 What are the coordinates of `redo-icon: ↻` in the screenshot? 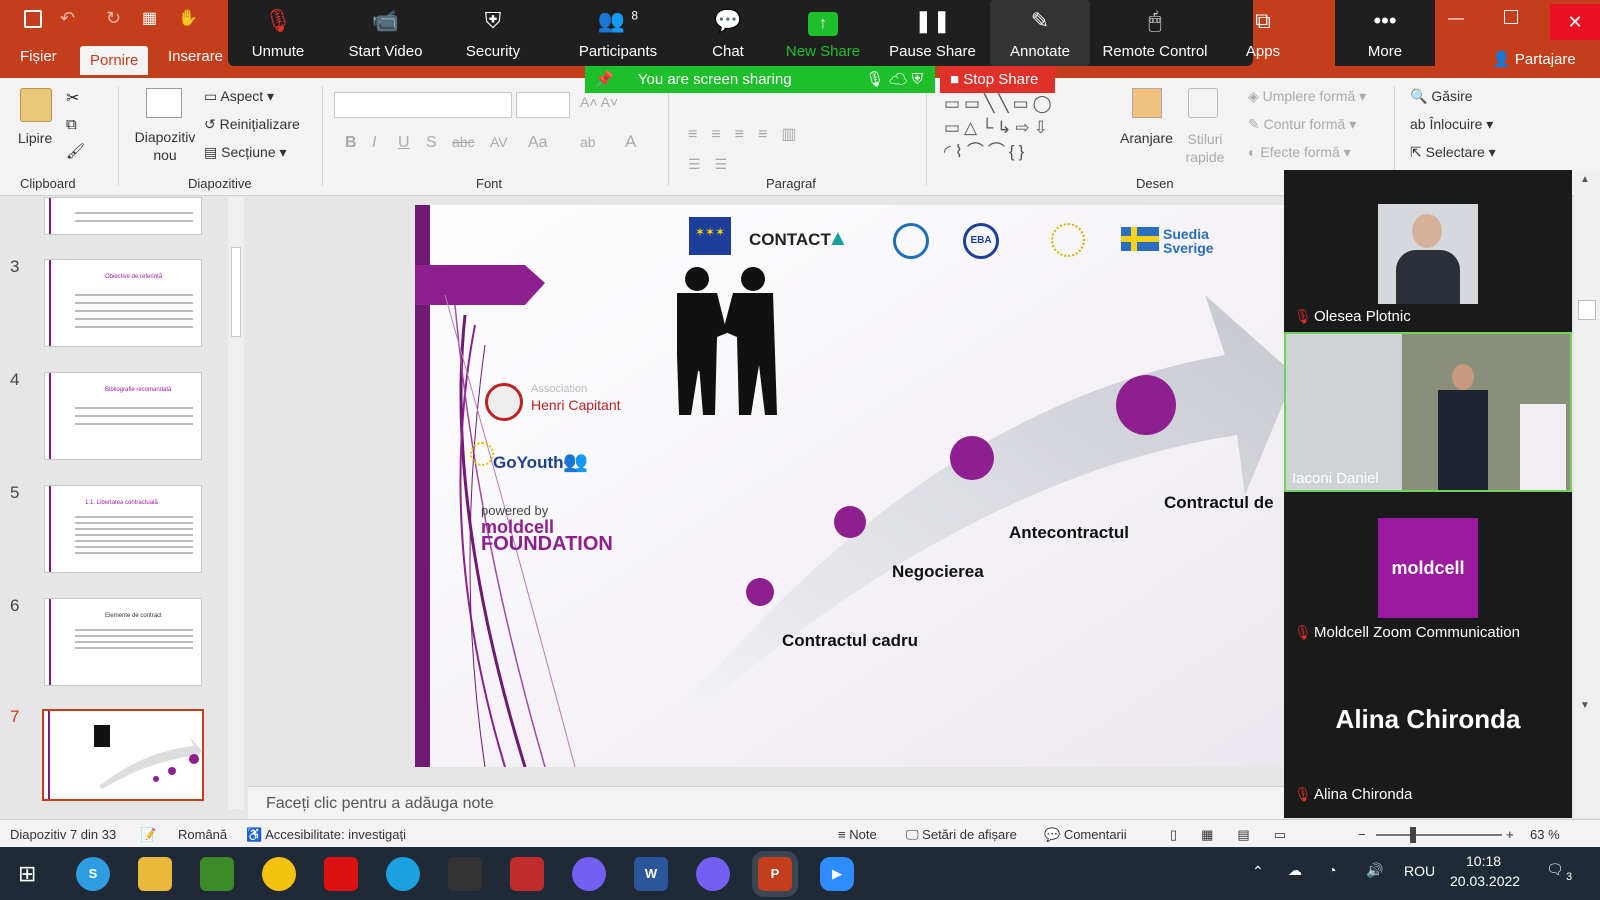 It's located at (113, 18).